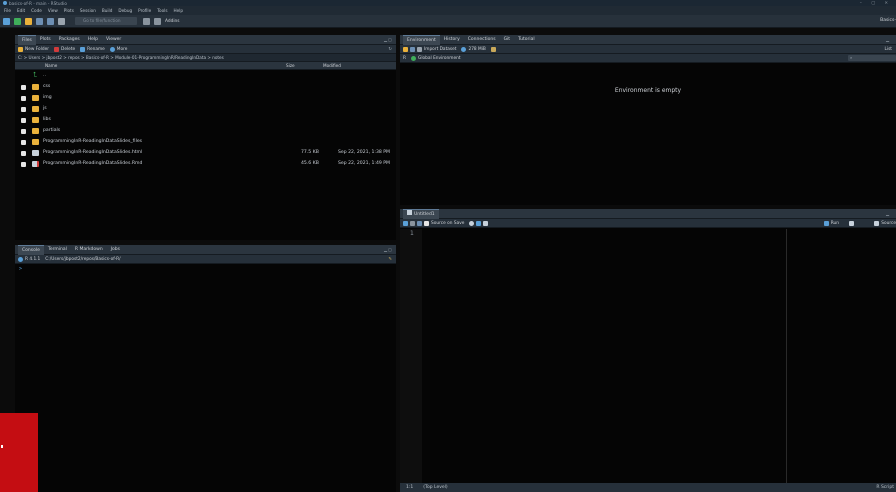 The width and height of the screenshot is (896, 492). I want to click on show-in-window-icon, so click(412, 223).